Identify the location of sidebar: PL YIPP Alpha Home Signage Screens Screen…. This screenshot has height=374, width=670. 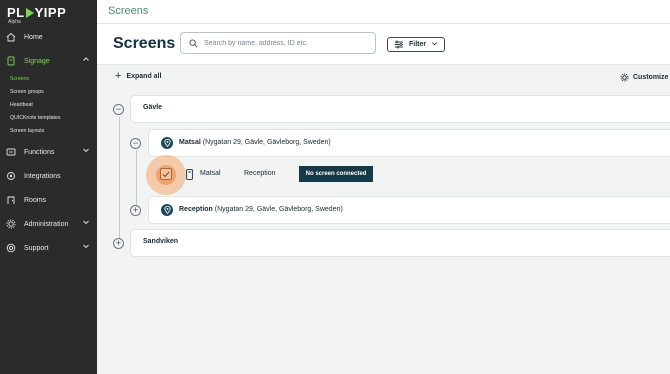
(48, 187).